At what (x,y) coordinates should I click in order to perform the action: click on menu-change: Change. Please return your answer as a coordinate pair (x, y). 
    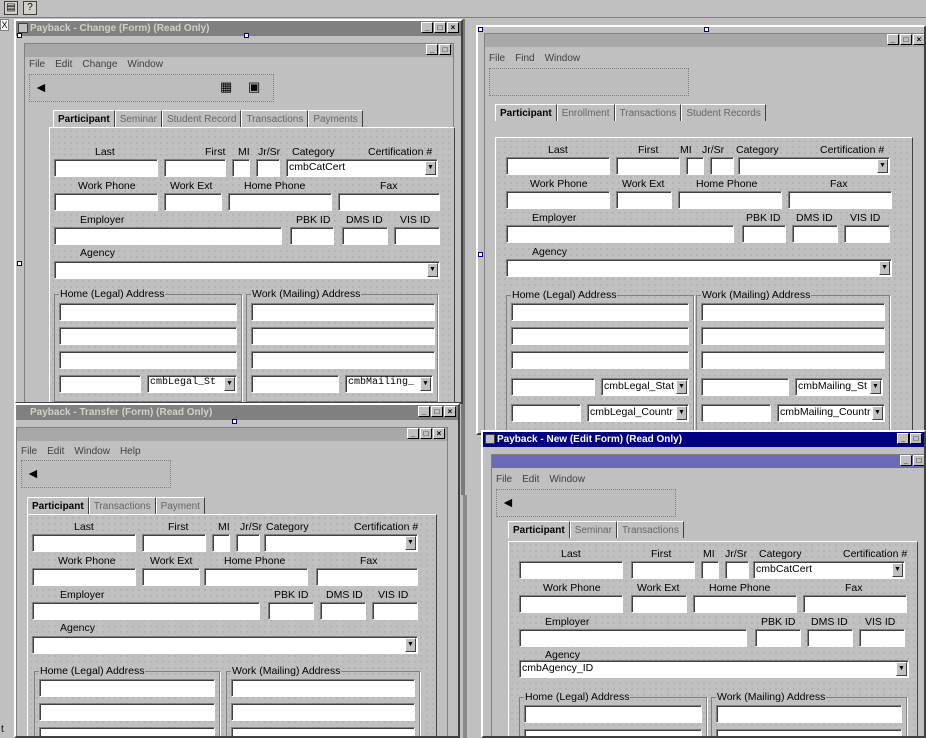
    Looking at the image, I should click on (99, 65).